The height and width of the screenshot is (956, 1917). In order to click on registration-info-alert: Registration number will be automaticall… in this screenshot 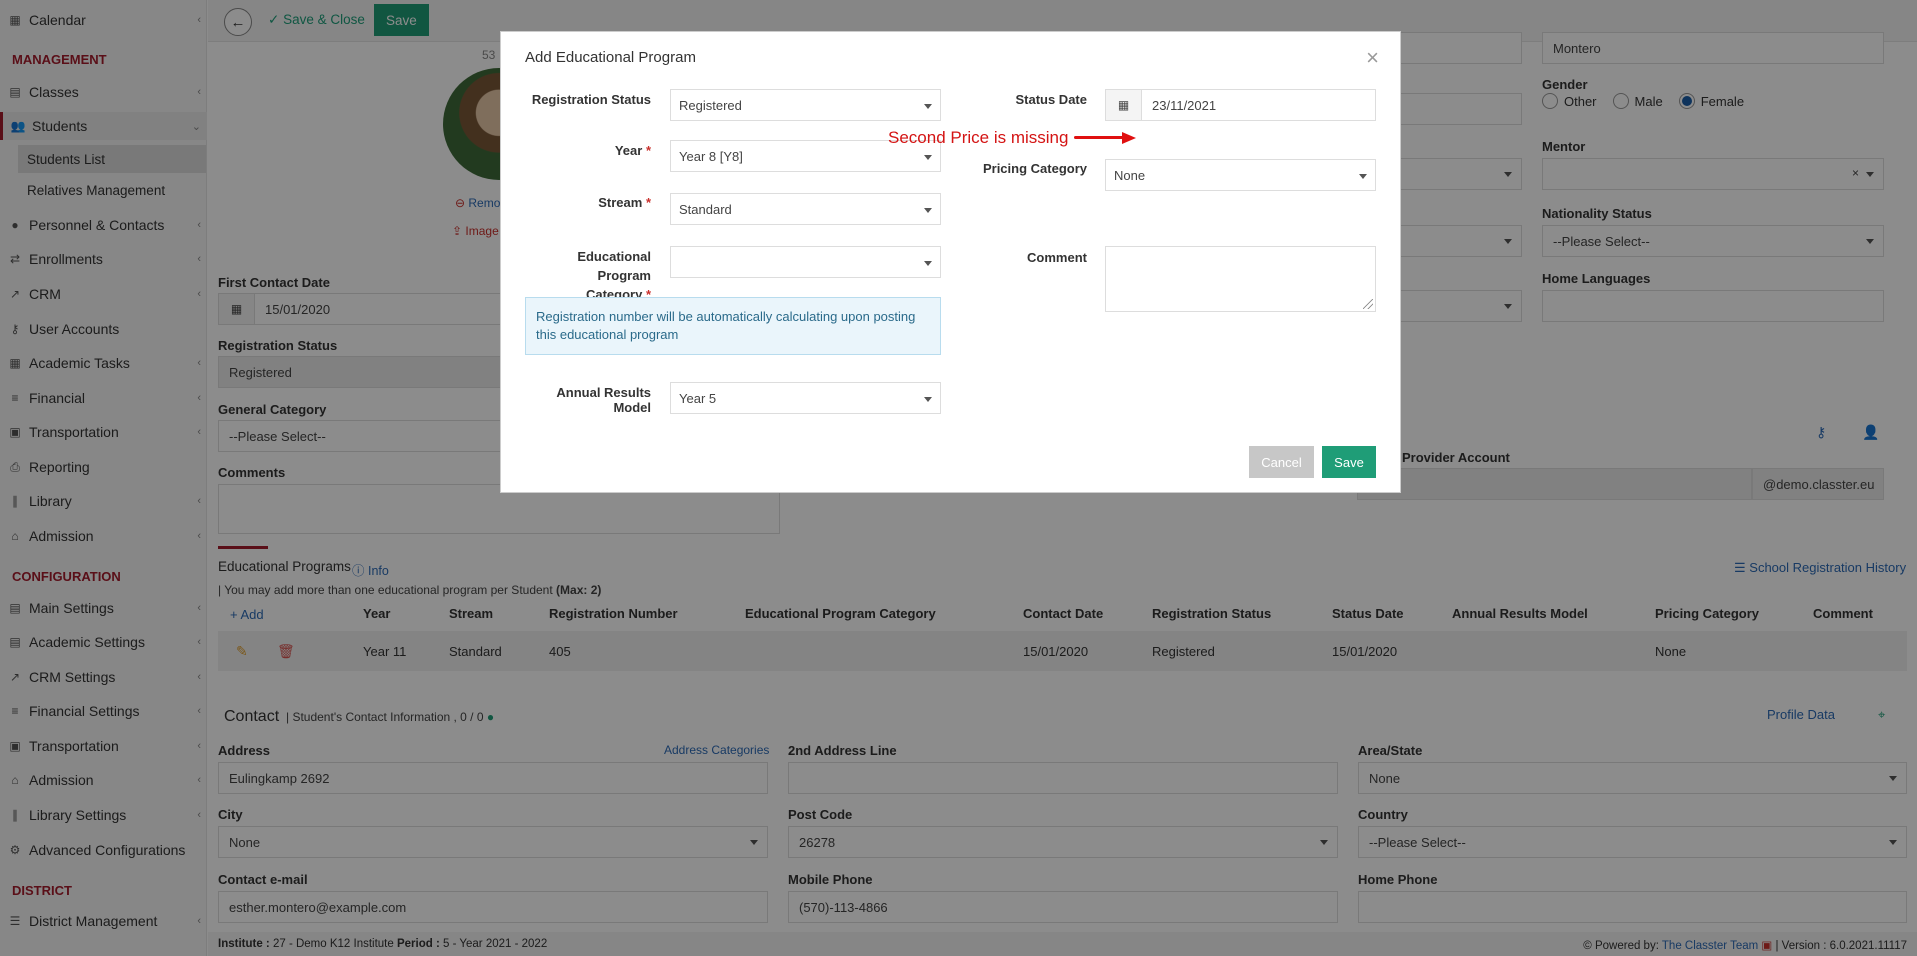, I will do `click(733, 326)`.